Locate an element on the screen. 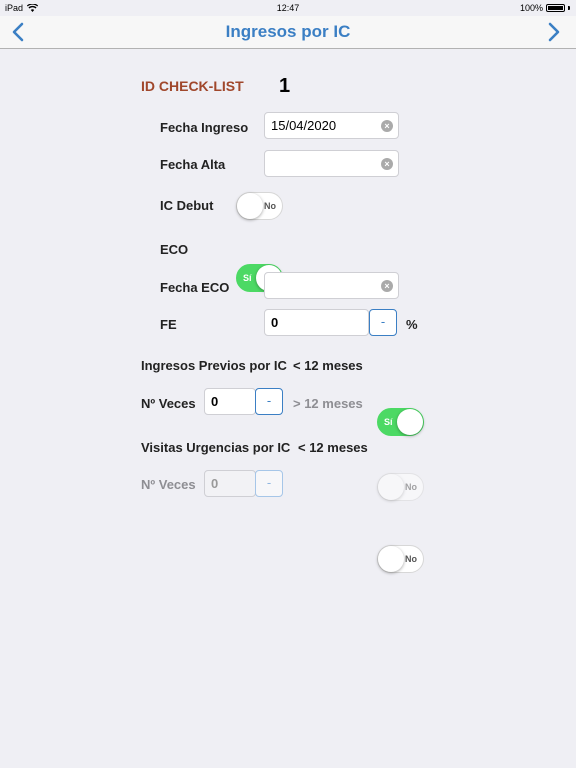 The height and width of the screenshot is (768, 576). n-veces-field: 0 is located at coordinates (230, 401).